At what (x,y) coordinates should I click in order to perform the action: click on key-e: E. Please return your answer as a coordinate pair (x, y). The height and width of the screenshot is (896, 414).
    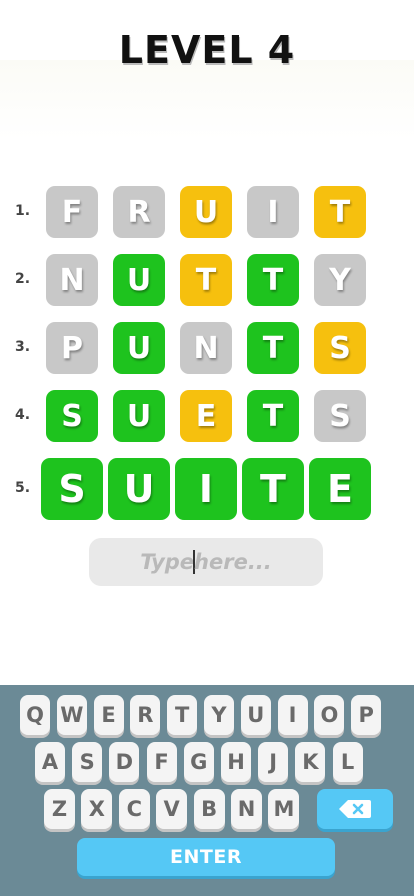
    Looking at the image, I should click on (108, 715).